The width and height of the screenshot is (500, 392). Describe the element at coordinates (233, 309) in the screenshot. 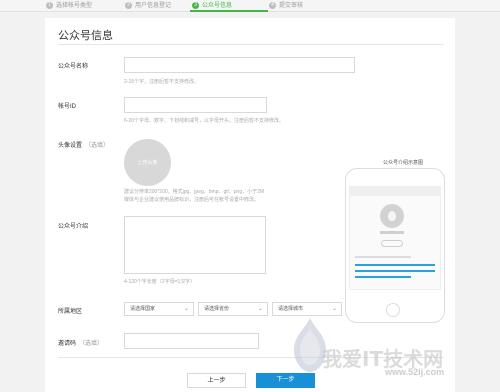

I see `province-select: 请选择省份 ⌄` at that location.